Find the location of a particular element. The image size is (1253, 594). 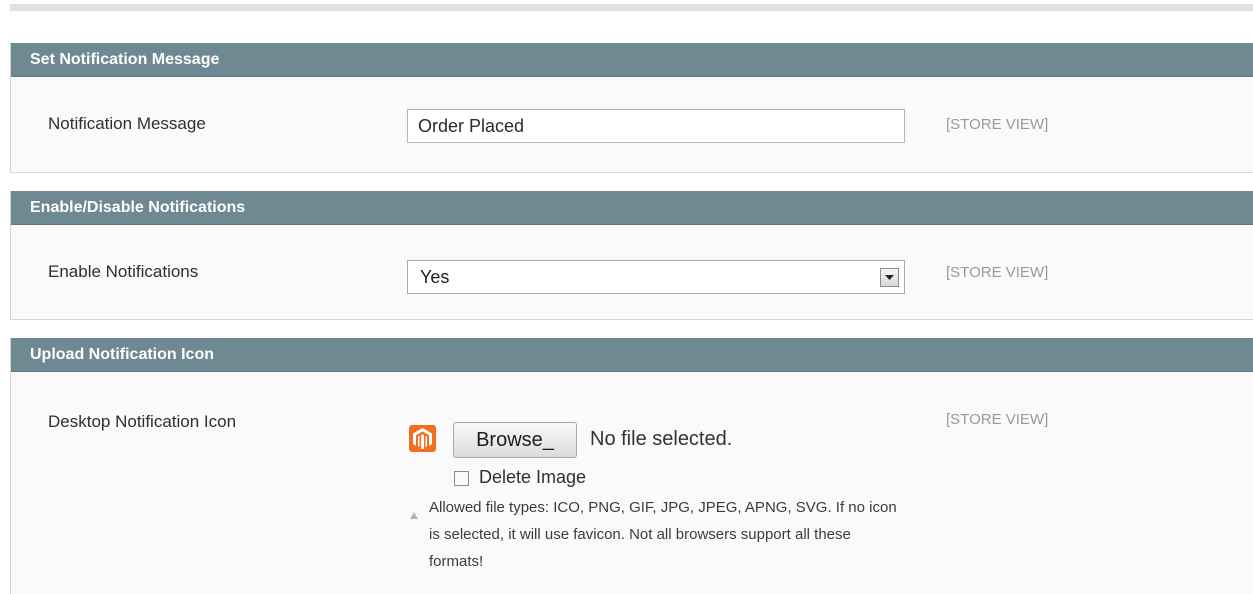

select-value: Yes is located at coordinates (435, 277).